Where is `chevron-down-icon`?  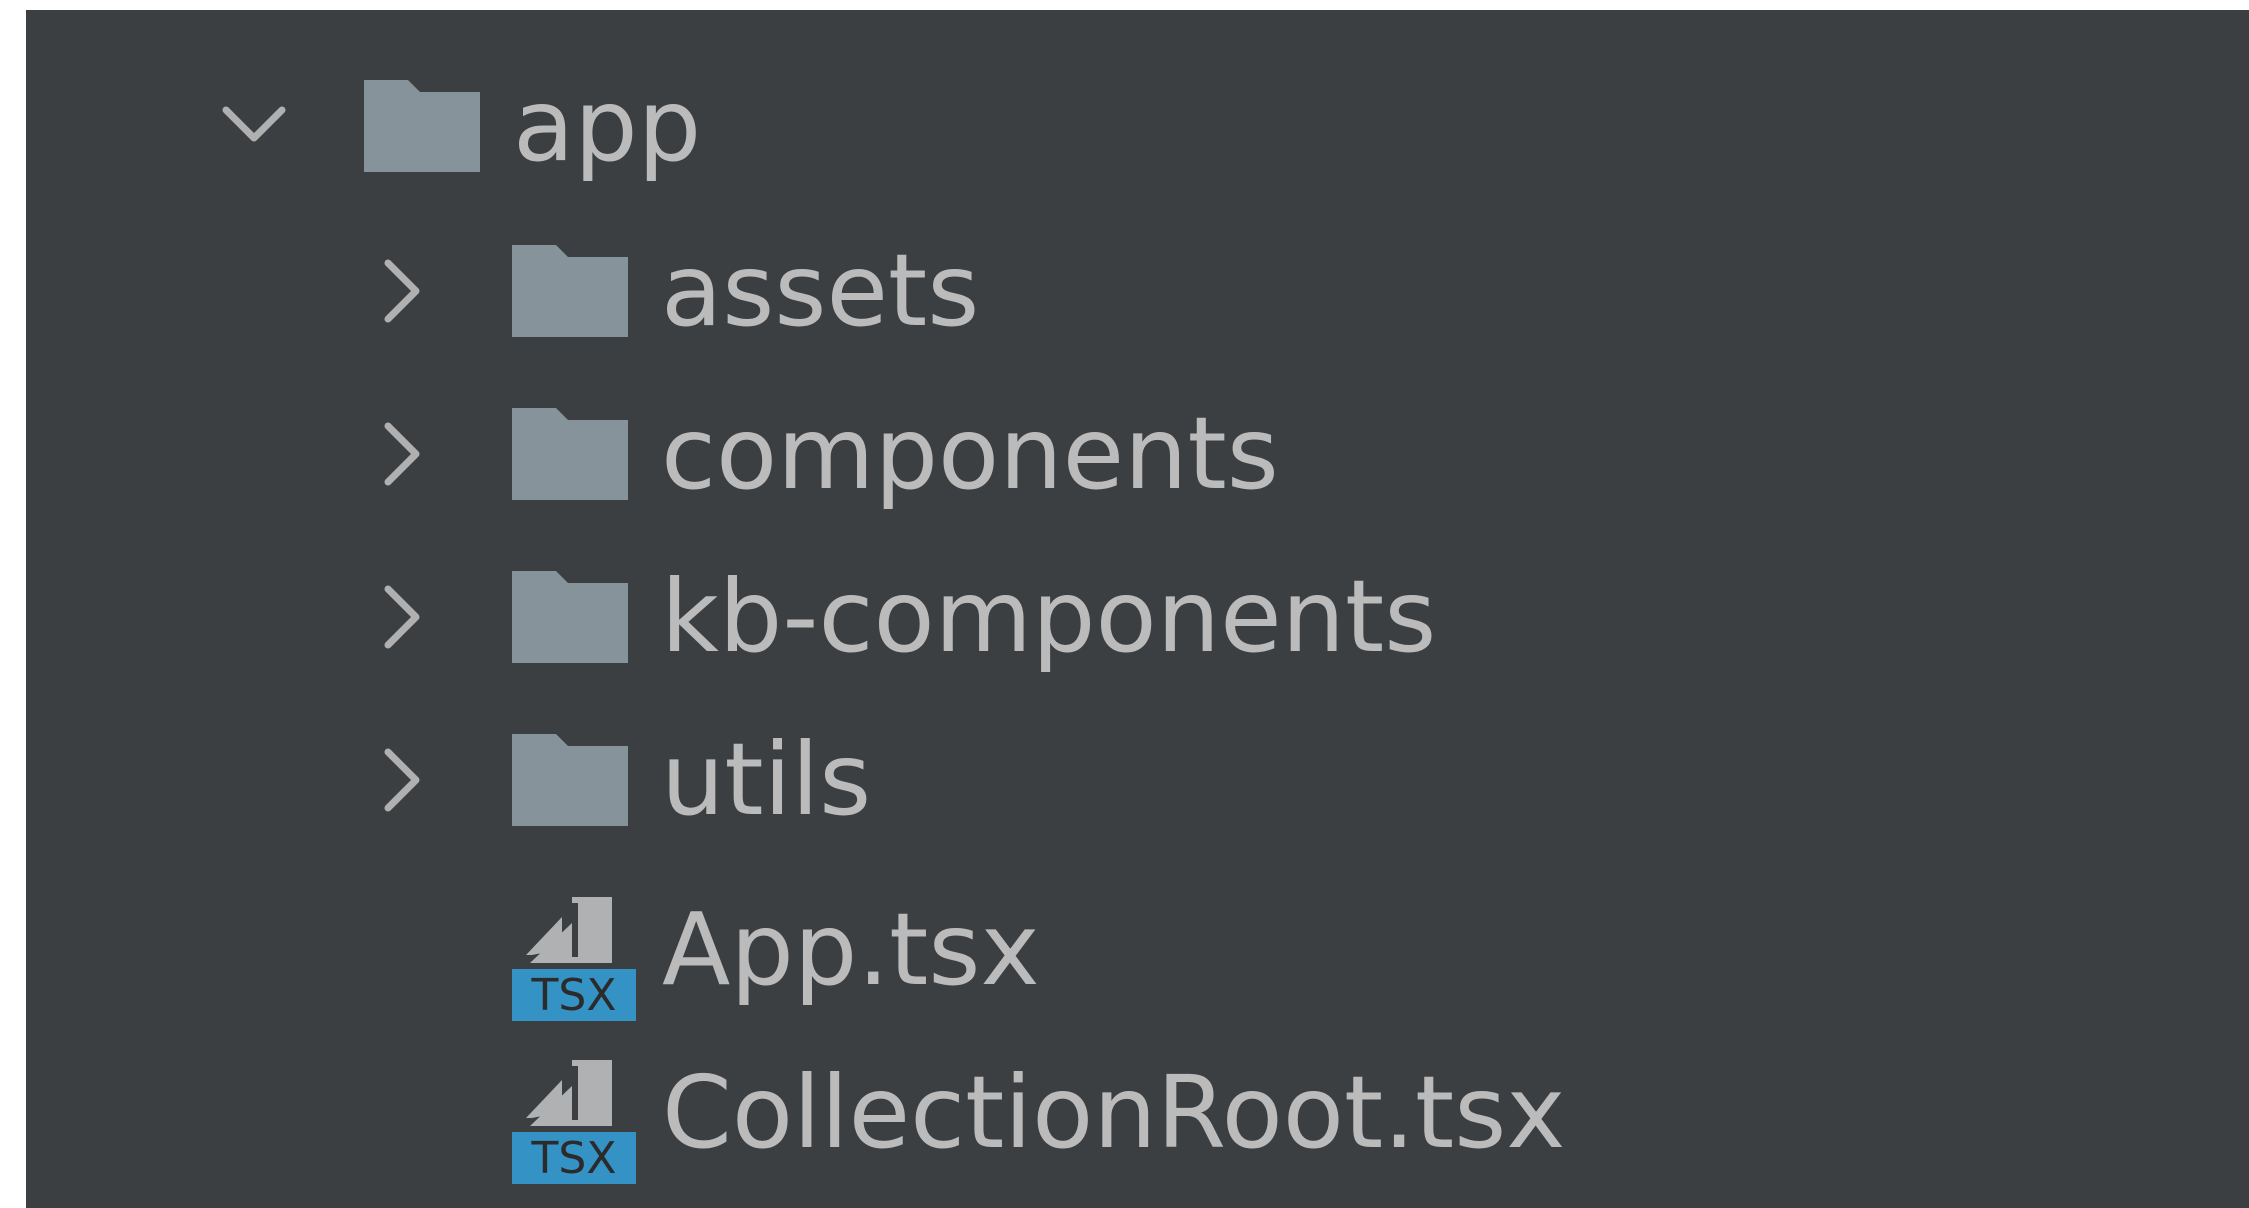
chevron-down-icon is located at coordinates (254, 126).